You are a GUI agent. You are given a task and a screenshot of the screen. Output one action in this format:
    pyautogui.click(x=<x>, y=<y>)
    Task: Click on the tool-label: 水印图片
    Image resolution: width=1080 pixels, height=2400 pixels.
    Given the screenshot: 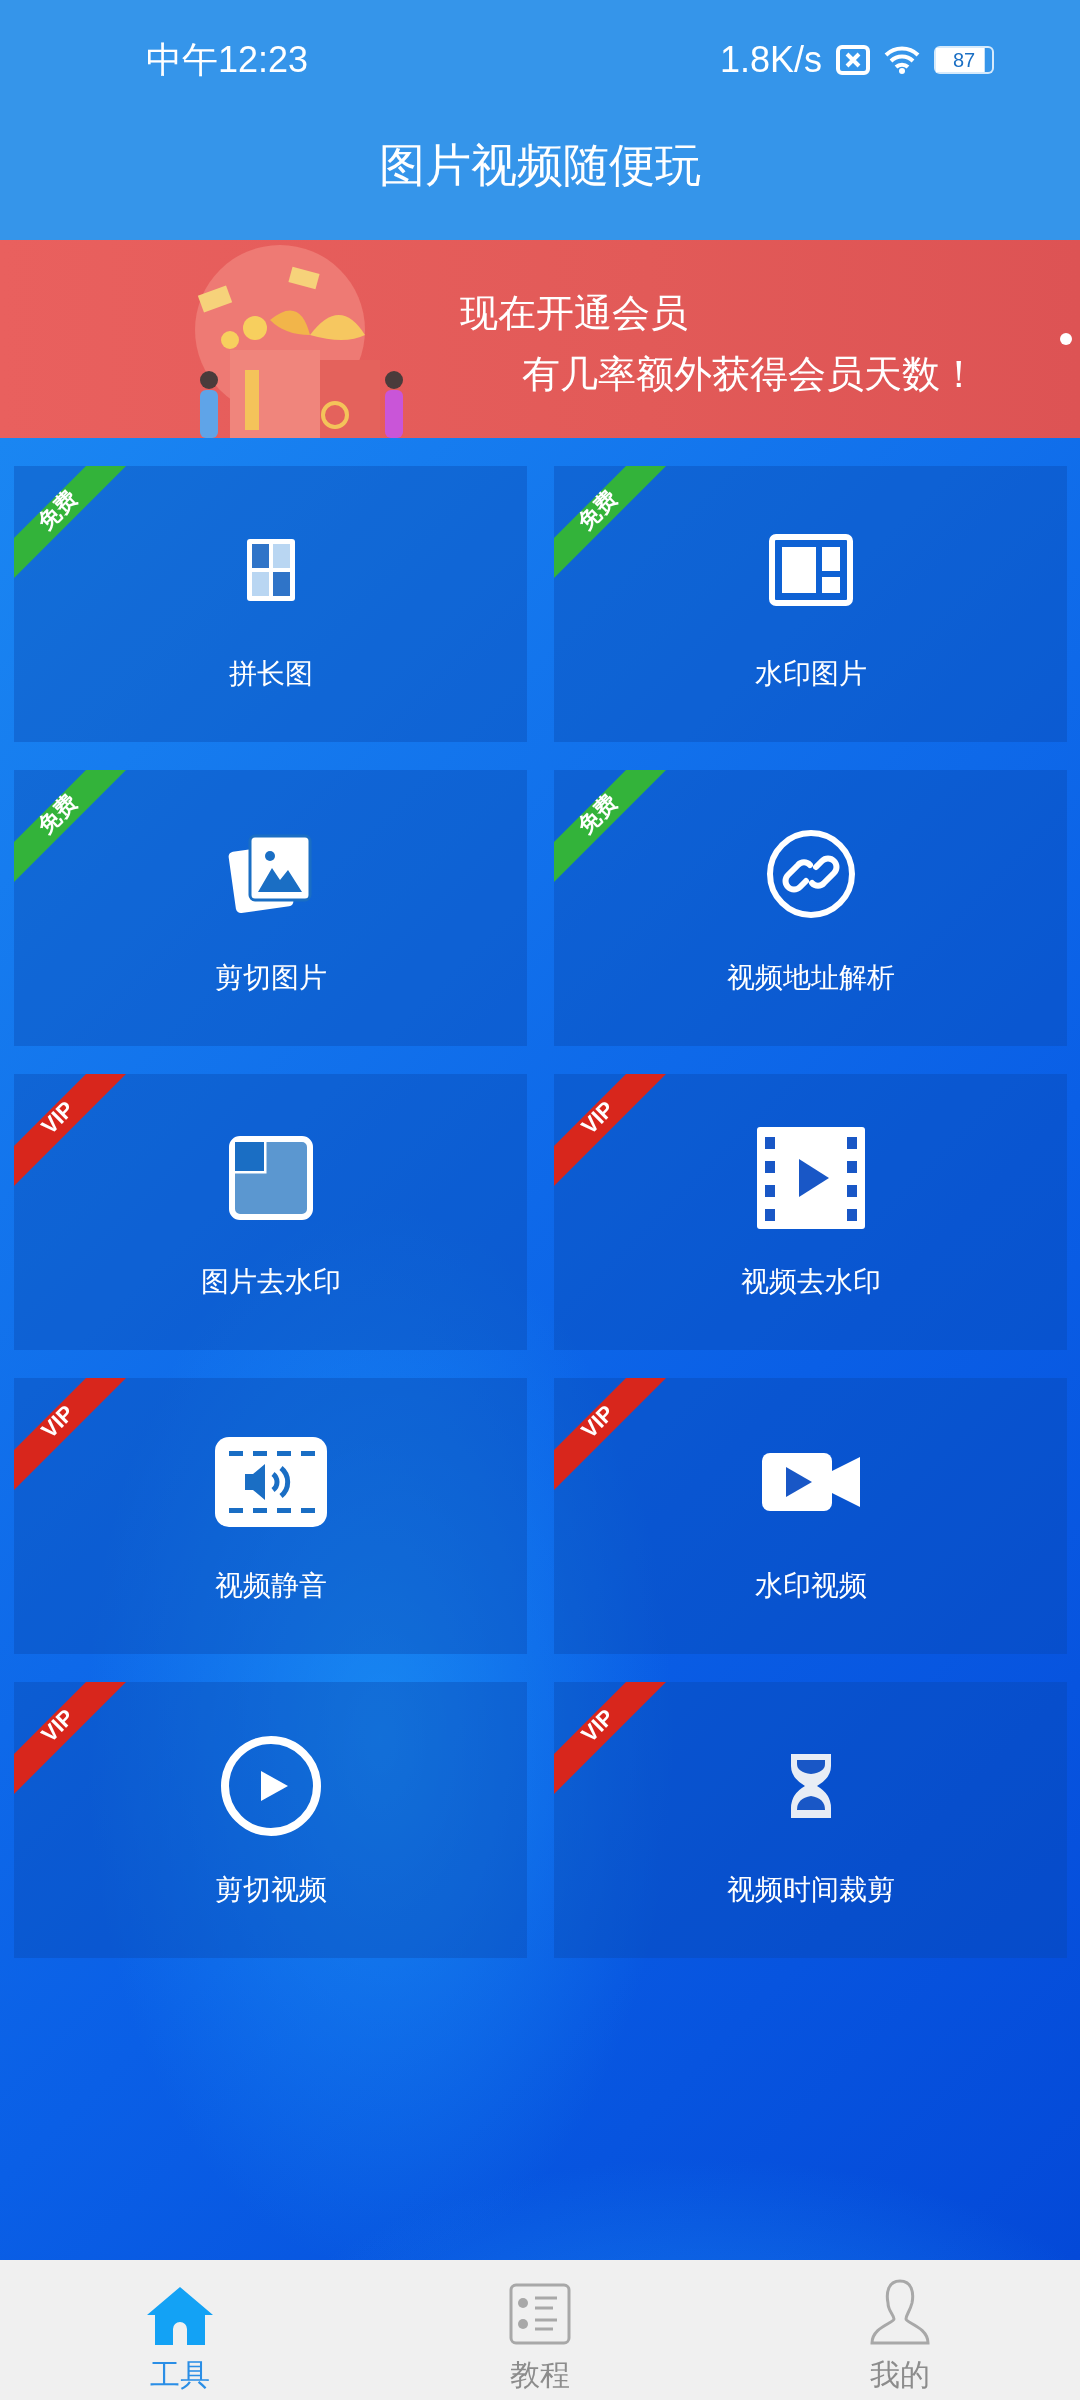 What is the action you would take?
    pyautogui.click(x=810, y=674)
    